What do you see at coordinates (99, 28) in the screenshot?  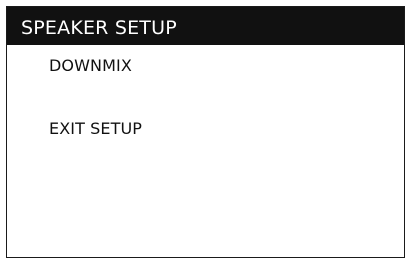 I see `page-title: SPEAKER SETUP` at bounding box center [99, 28].